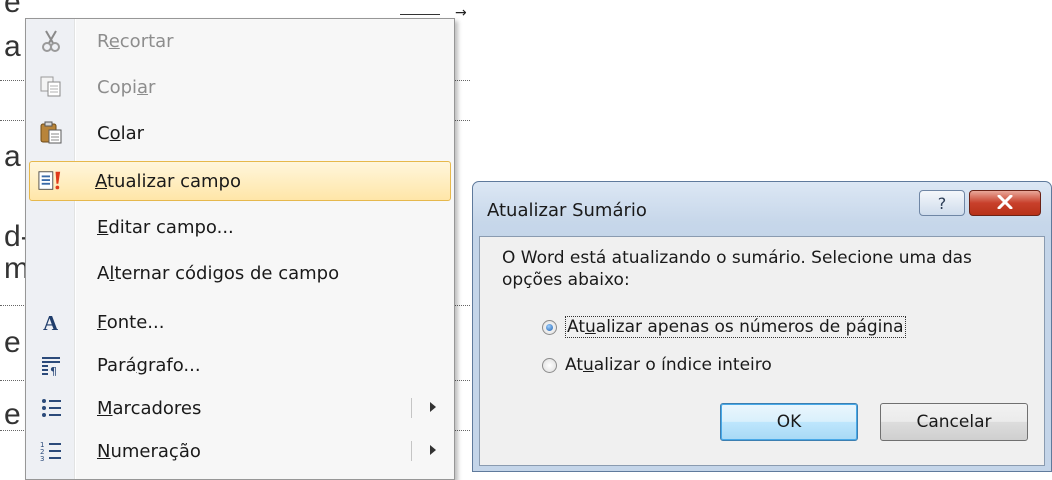 This screenshot has width=1052, height=480. I want to click on paragraph-icon: ¶, so click(51, 365).